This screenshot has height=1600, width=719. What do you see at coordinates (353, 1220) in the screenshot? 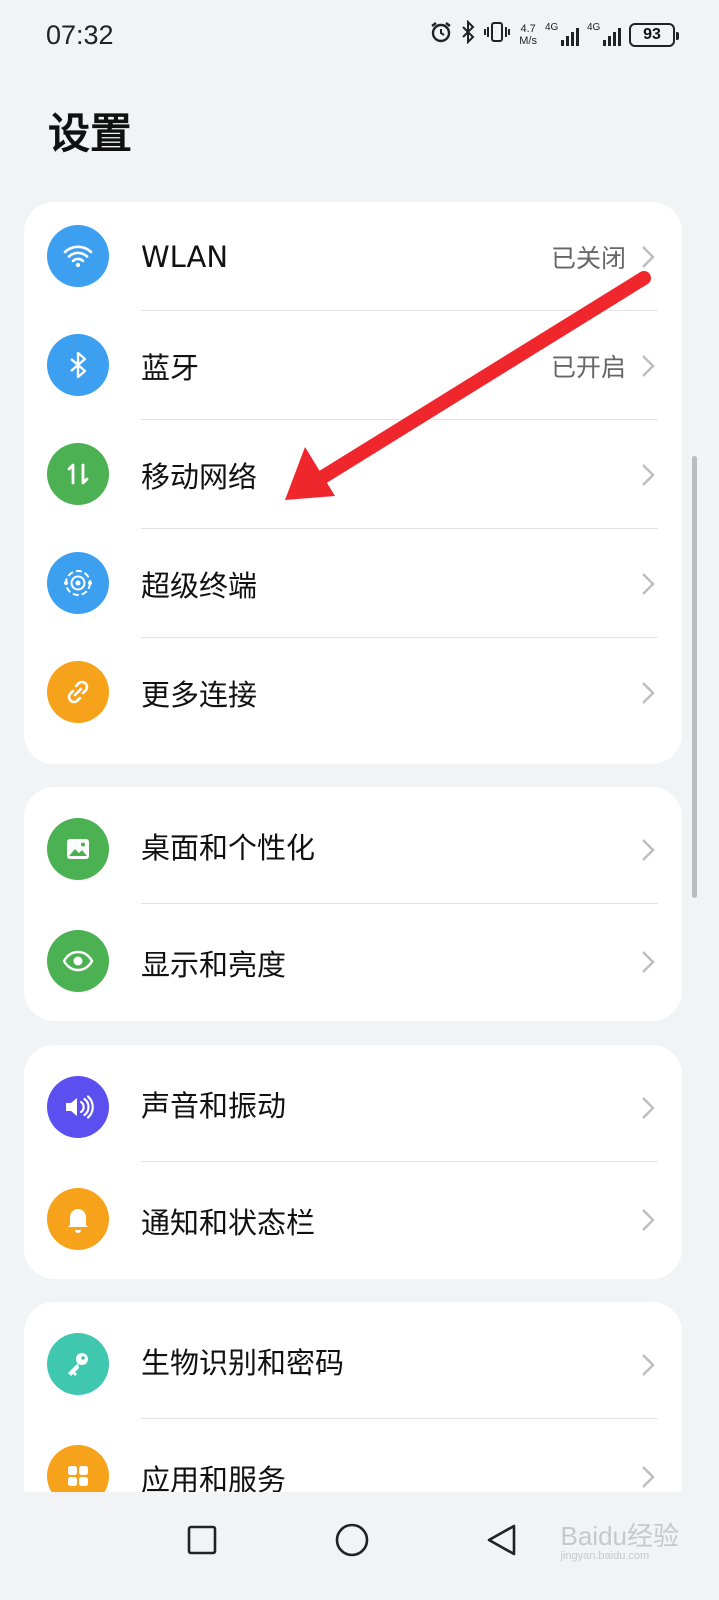
I see `setting-row-notifications: 通知和状态栏` at bounding box center [353, 1220].